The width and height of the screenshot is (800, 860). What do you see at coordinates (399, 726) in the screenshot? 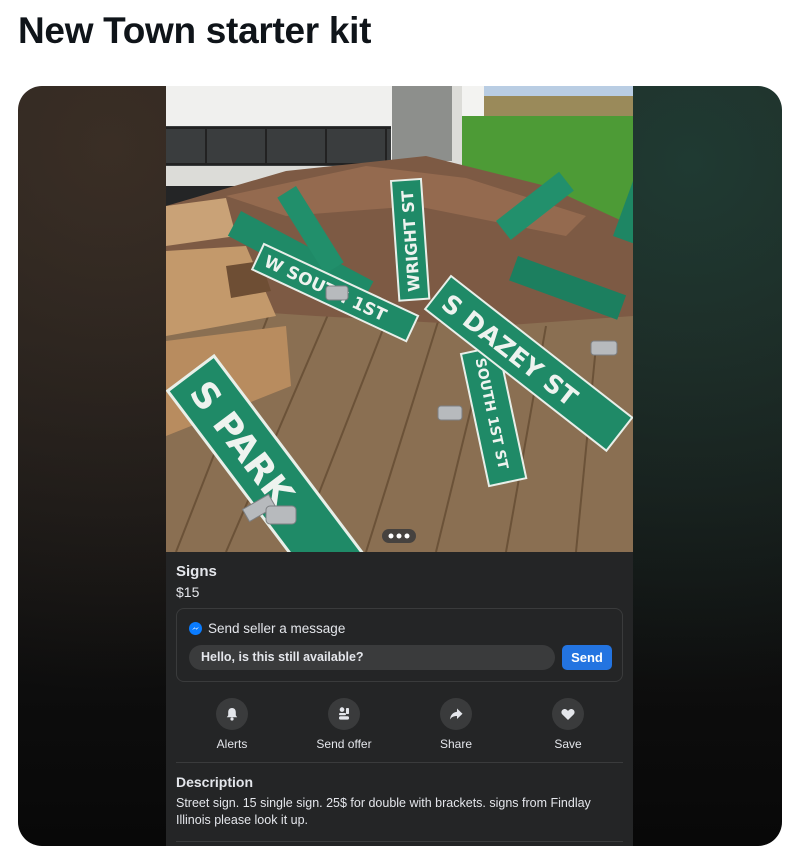
I see `action-row: Alerts Send offer Share Save` at bounding box center [399, 726].